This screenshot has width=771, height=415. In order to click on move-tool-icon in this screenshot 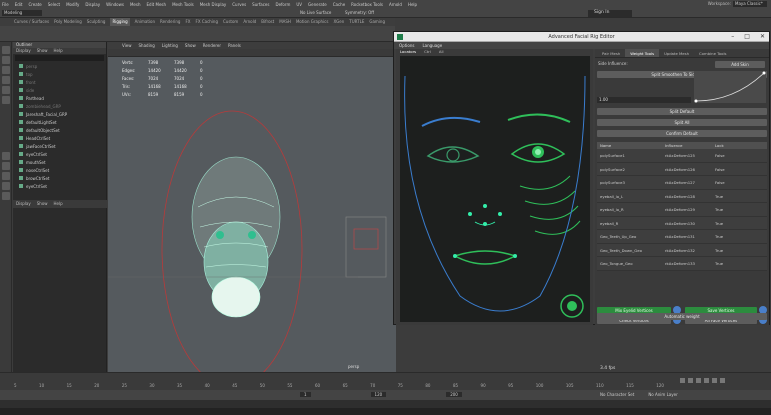, I will do `click(6, 80)`.